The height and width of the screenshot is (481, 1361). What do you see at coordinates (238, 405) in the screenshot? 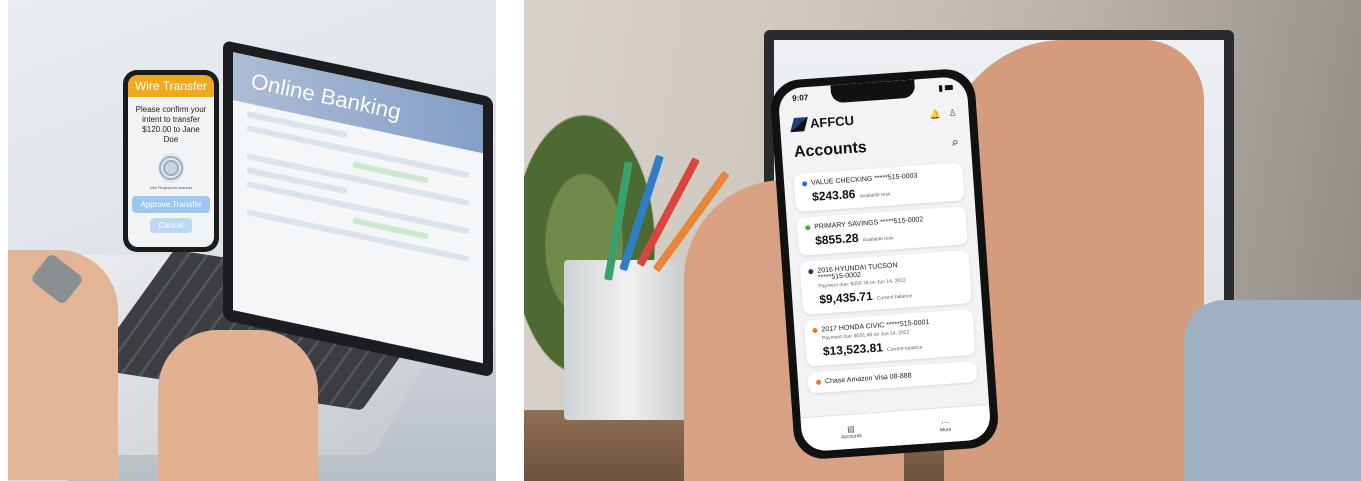
I see `typing-hand` at bounding box center [238, 405].